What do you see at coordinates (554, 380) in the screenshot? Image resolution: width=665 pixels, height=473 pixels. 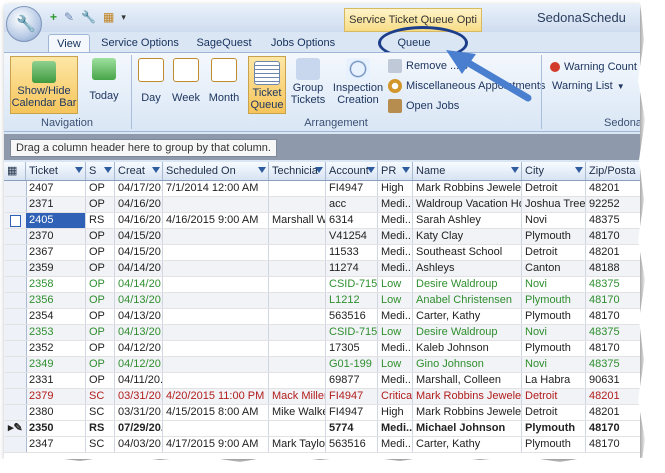 I see `cell-city: La Habra` at bounding box center [554, 380].